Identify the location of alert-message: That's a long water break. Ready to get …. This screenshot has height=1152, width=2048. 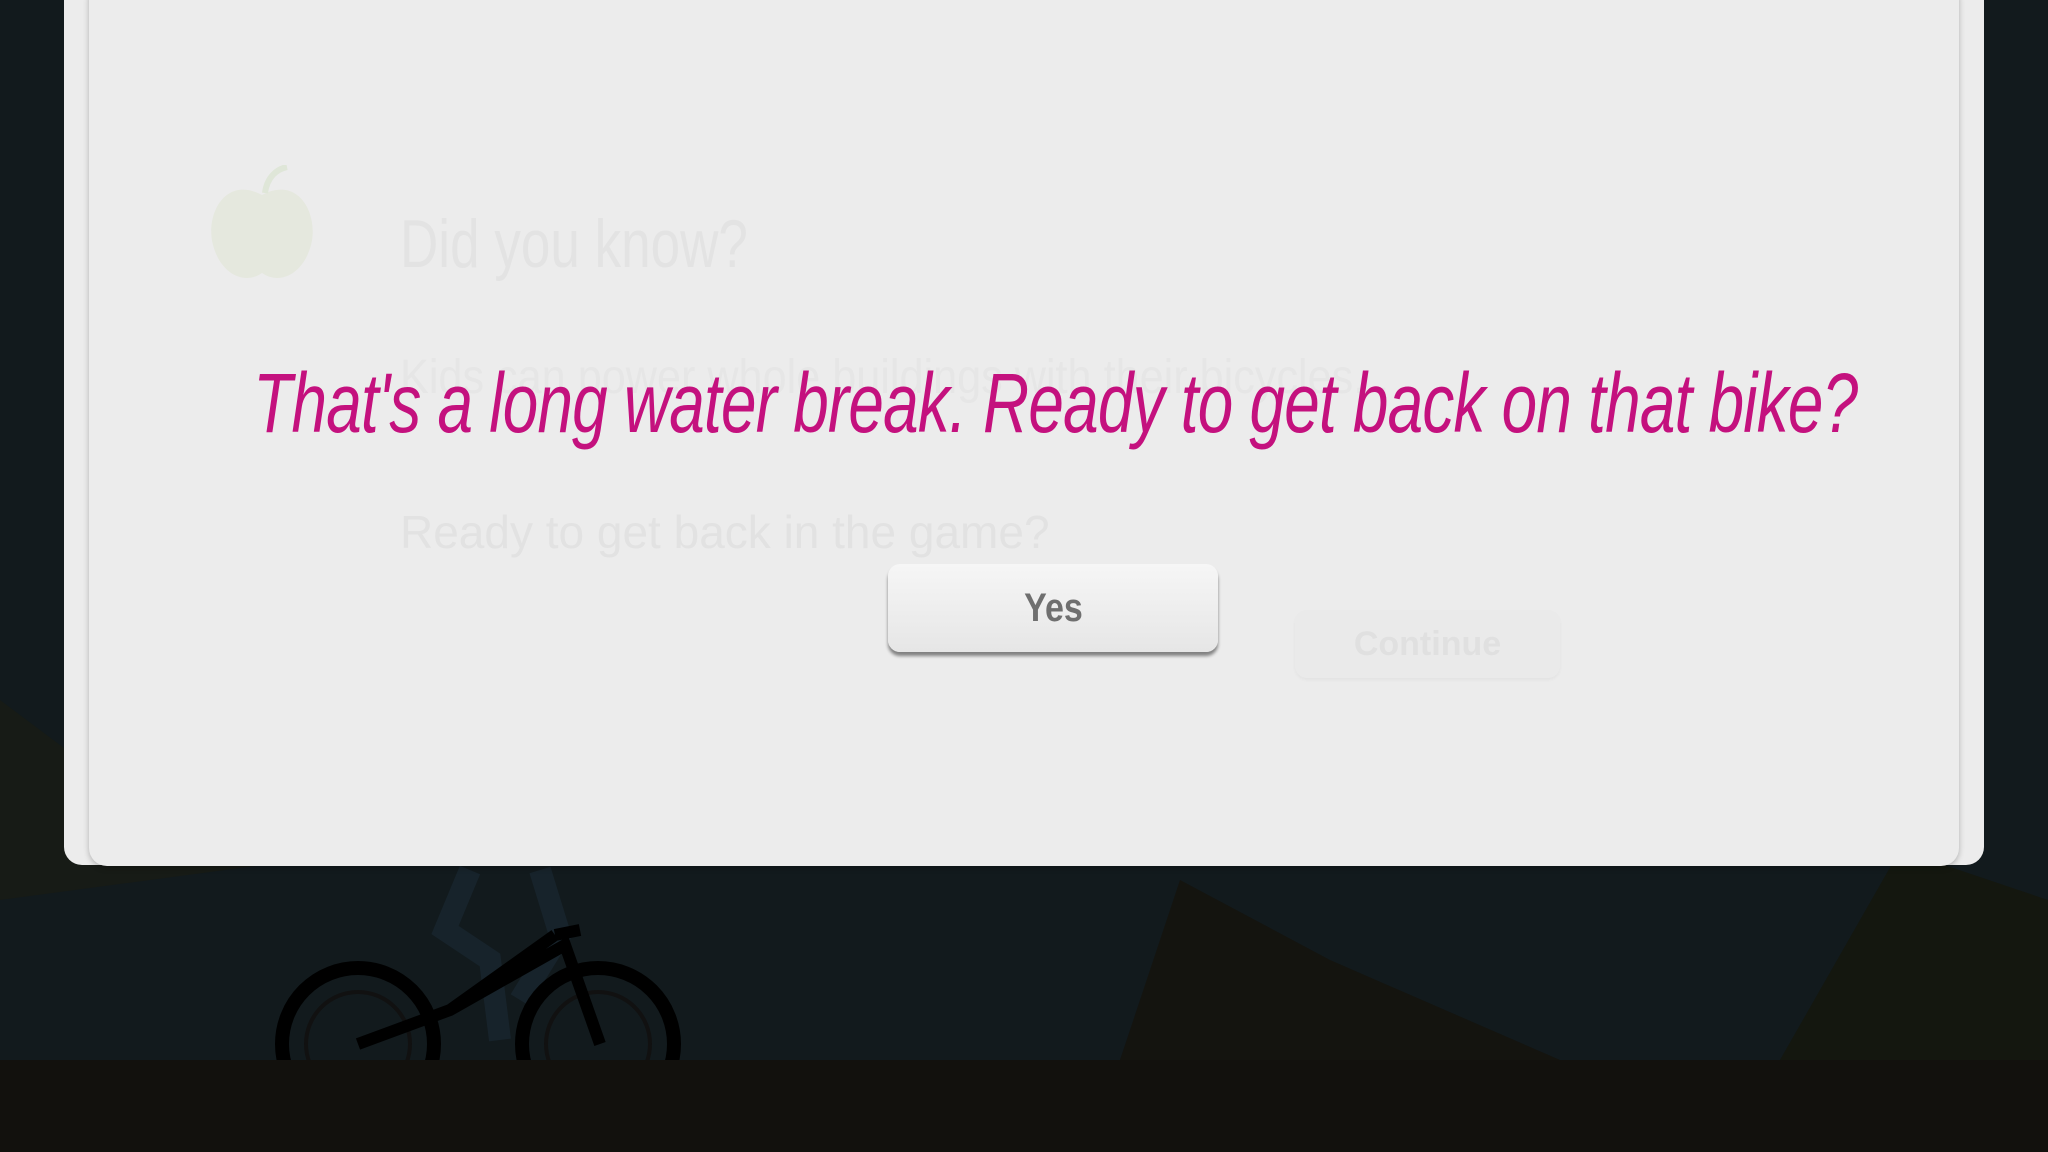
(1024, 403).